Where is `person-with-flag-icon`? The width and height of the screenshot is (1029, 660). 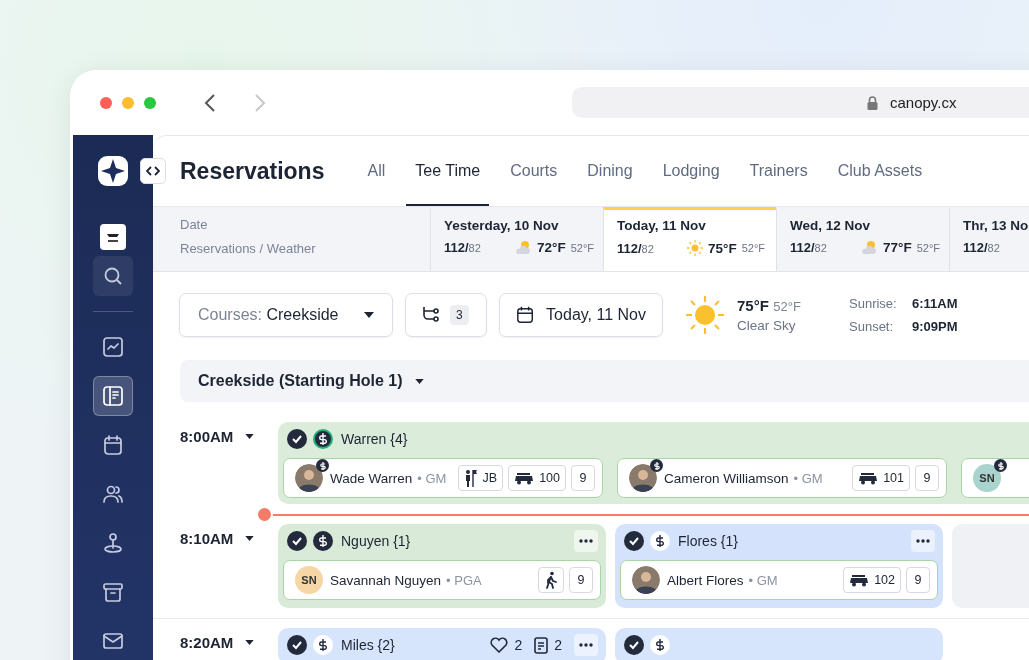
person-with-flag-icon is located at coordinates (470, 478).